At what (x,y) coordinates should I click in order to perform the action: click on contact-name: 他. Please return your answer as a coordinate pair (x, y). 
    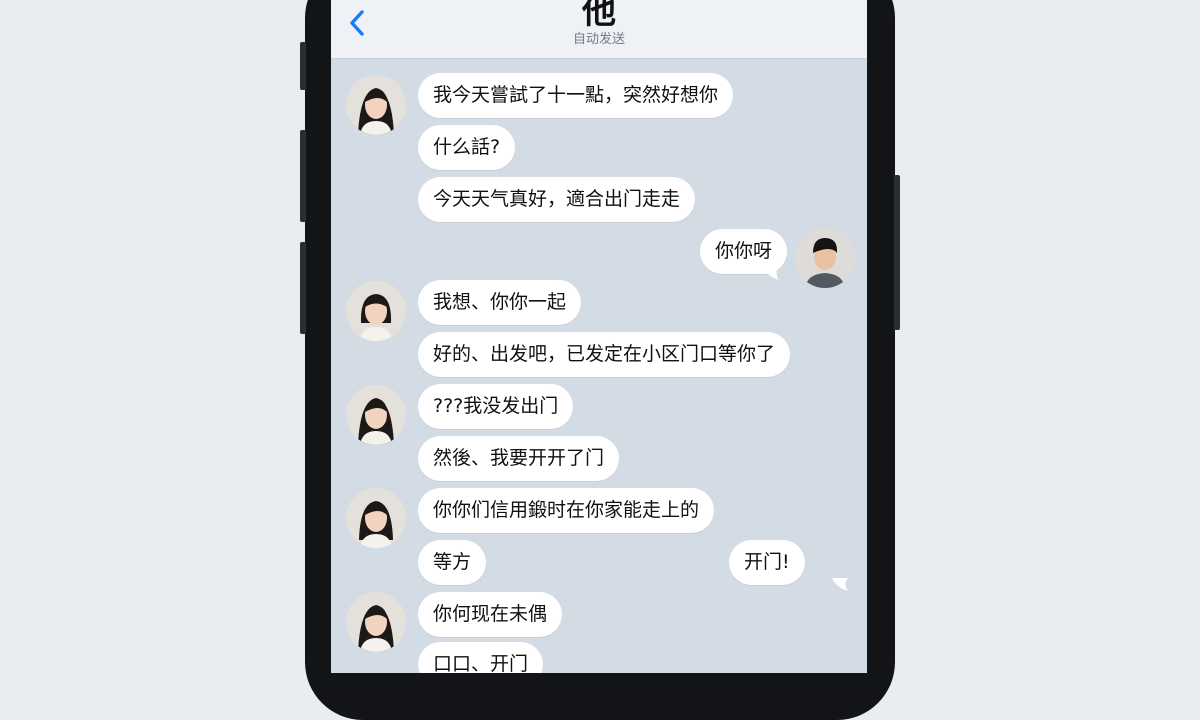
    Looking at the image, I should click on (599, 17).